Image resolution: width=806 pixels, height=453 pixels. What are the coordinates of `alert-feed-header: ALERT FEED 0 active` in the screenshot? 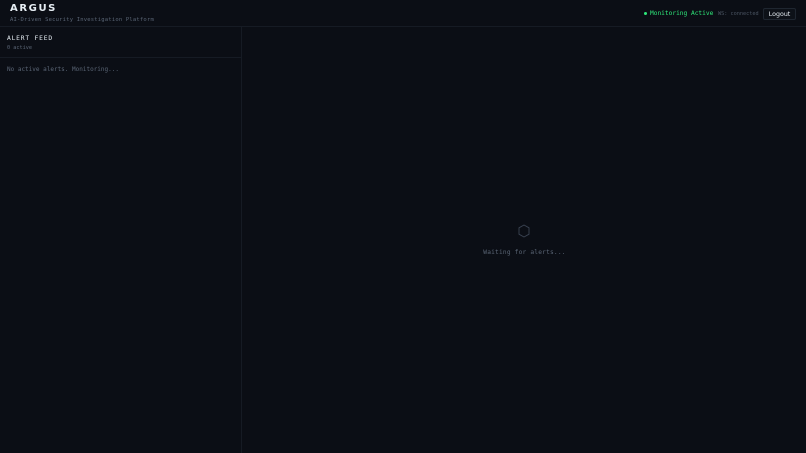 It's located at (120, 42).